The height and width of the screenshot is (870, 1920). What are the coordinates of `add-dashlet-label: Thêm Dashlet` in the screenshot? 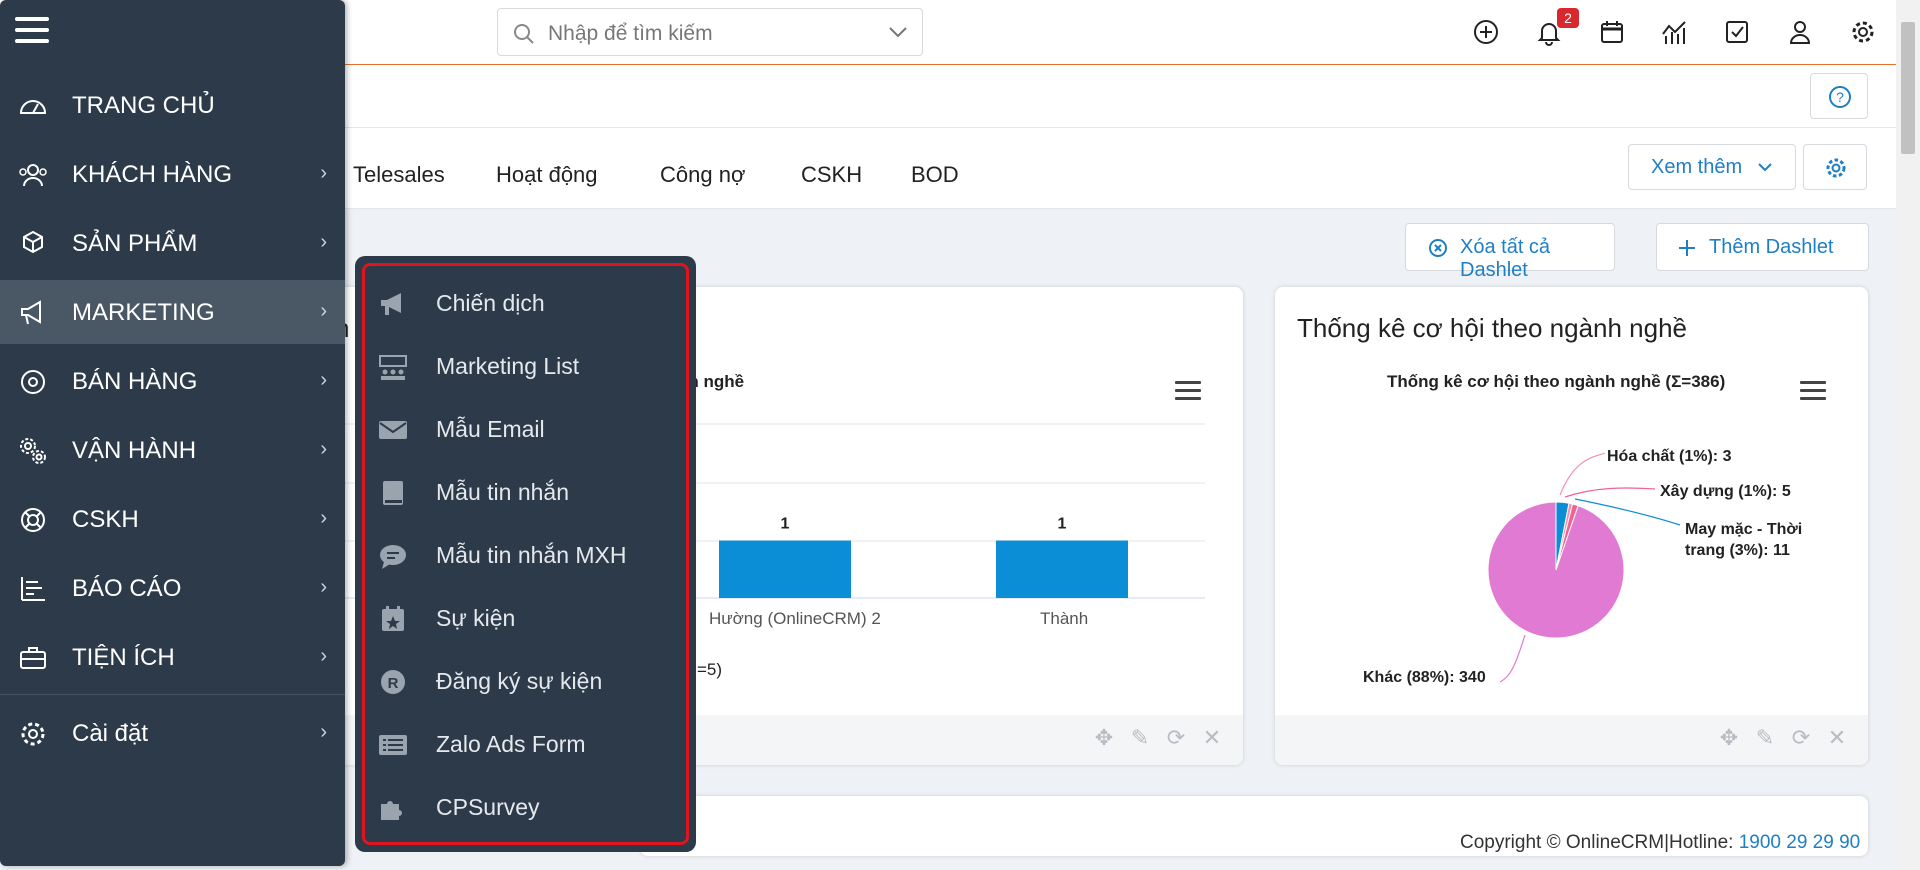 It's located at (1771, 247).